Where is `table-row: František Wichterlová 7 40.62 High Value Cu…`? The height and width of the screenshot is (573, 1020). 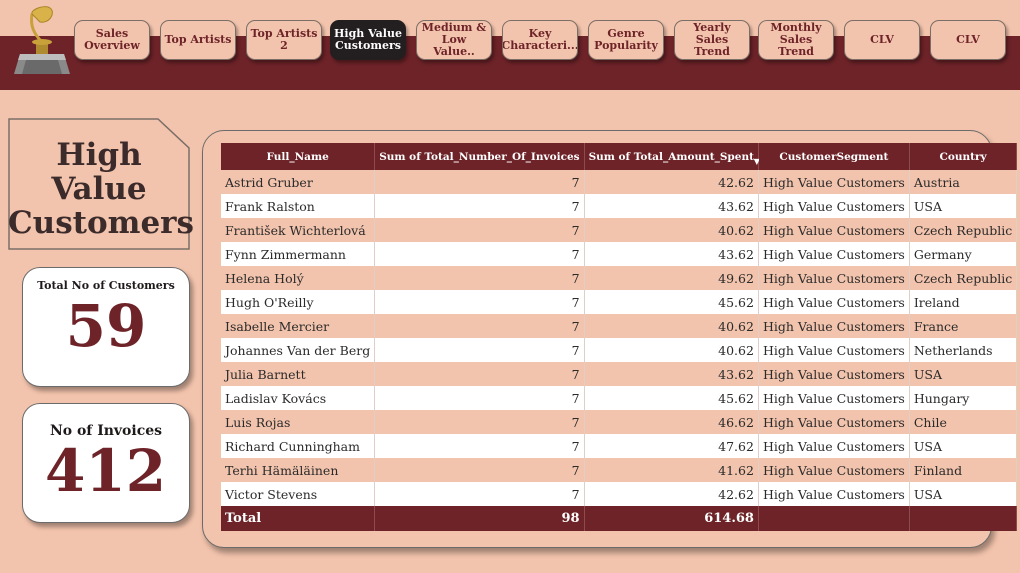
table-row: František Wichterlová 7 40.62 High Value Cu… is located at coordinates (619, 230).